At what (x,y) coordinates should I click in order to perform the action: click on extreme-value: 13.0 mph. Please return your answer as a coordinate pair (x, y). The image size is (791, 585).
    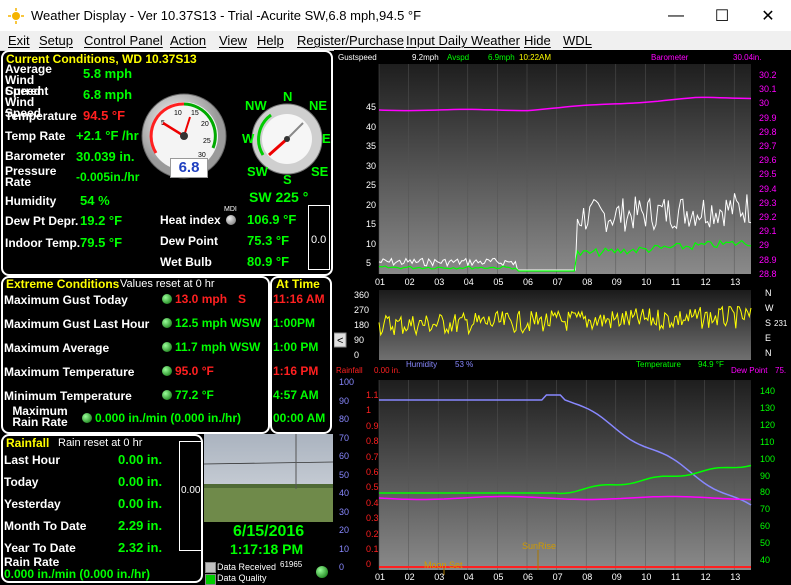
    Looking at the image, I should click on (201, 299).